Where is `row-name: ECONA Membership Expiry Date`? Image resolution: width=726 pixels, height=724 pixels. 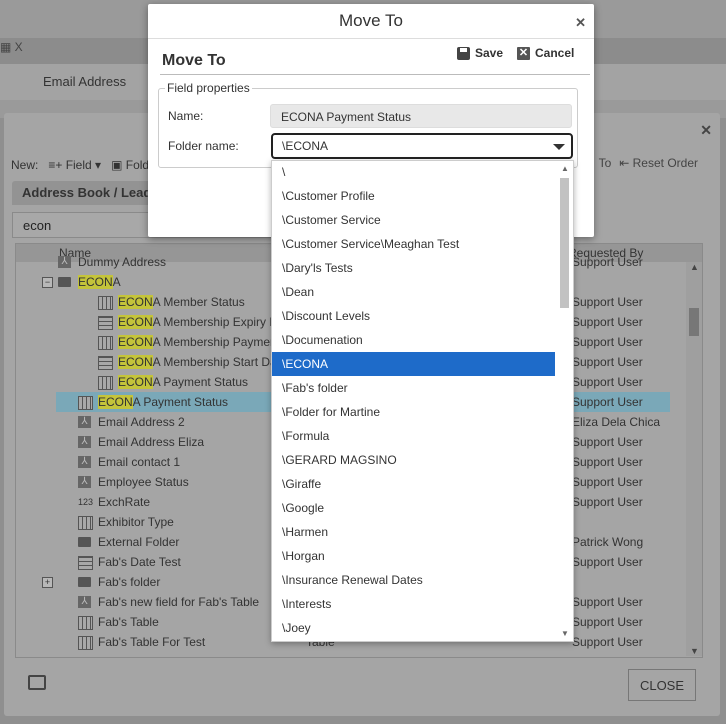 row-name: ECONA Membership Expiry Date is located at coordinates (206, 322).